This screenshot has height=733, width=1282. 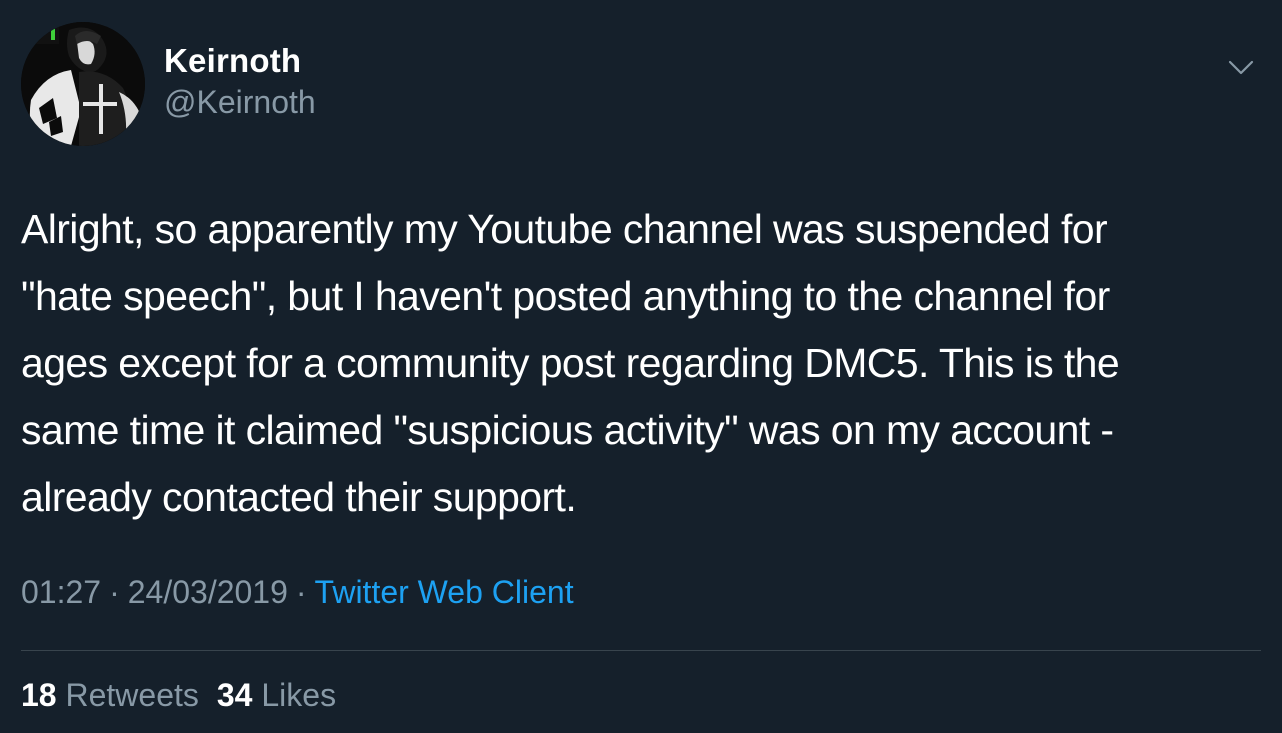 What do you see at coordinates (232, 61) in the screenshot?
I see `author-display-name: Keirnoth` at bounding box center [232, 61].